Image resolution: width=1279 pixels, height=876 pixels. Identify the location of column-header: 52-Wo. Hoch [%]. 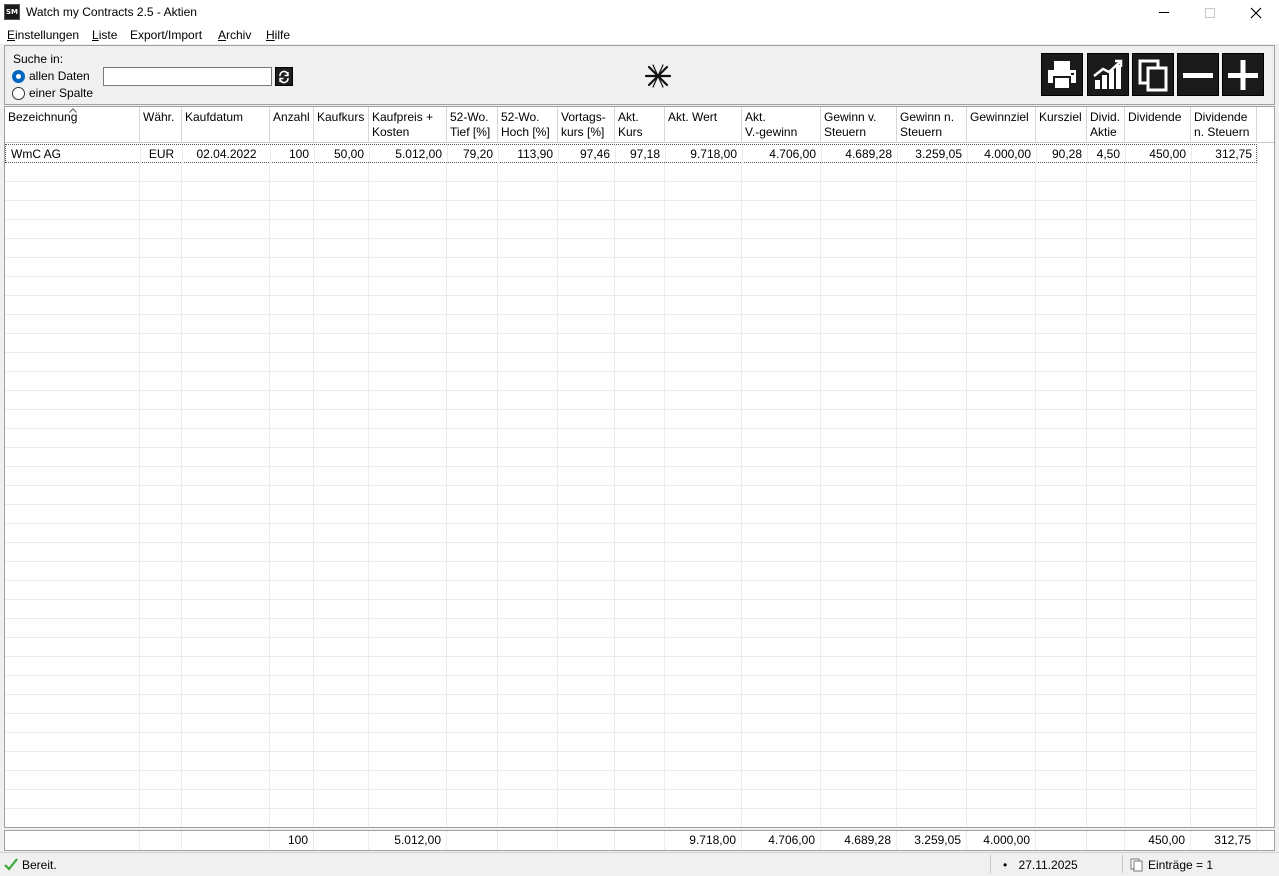
(528, 125).